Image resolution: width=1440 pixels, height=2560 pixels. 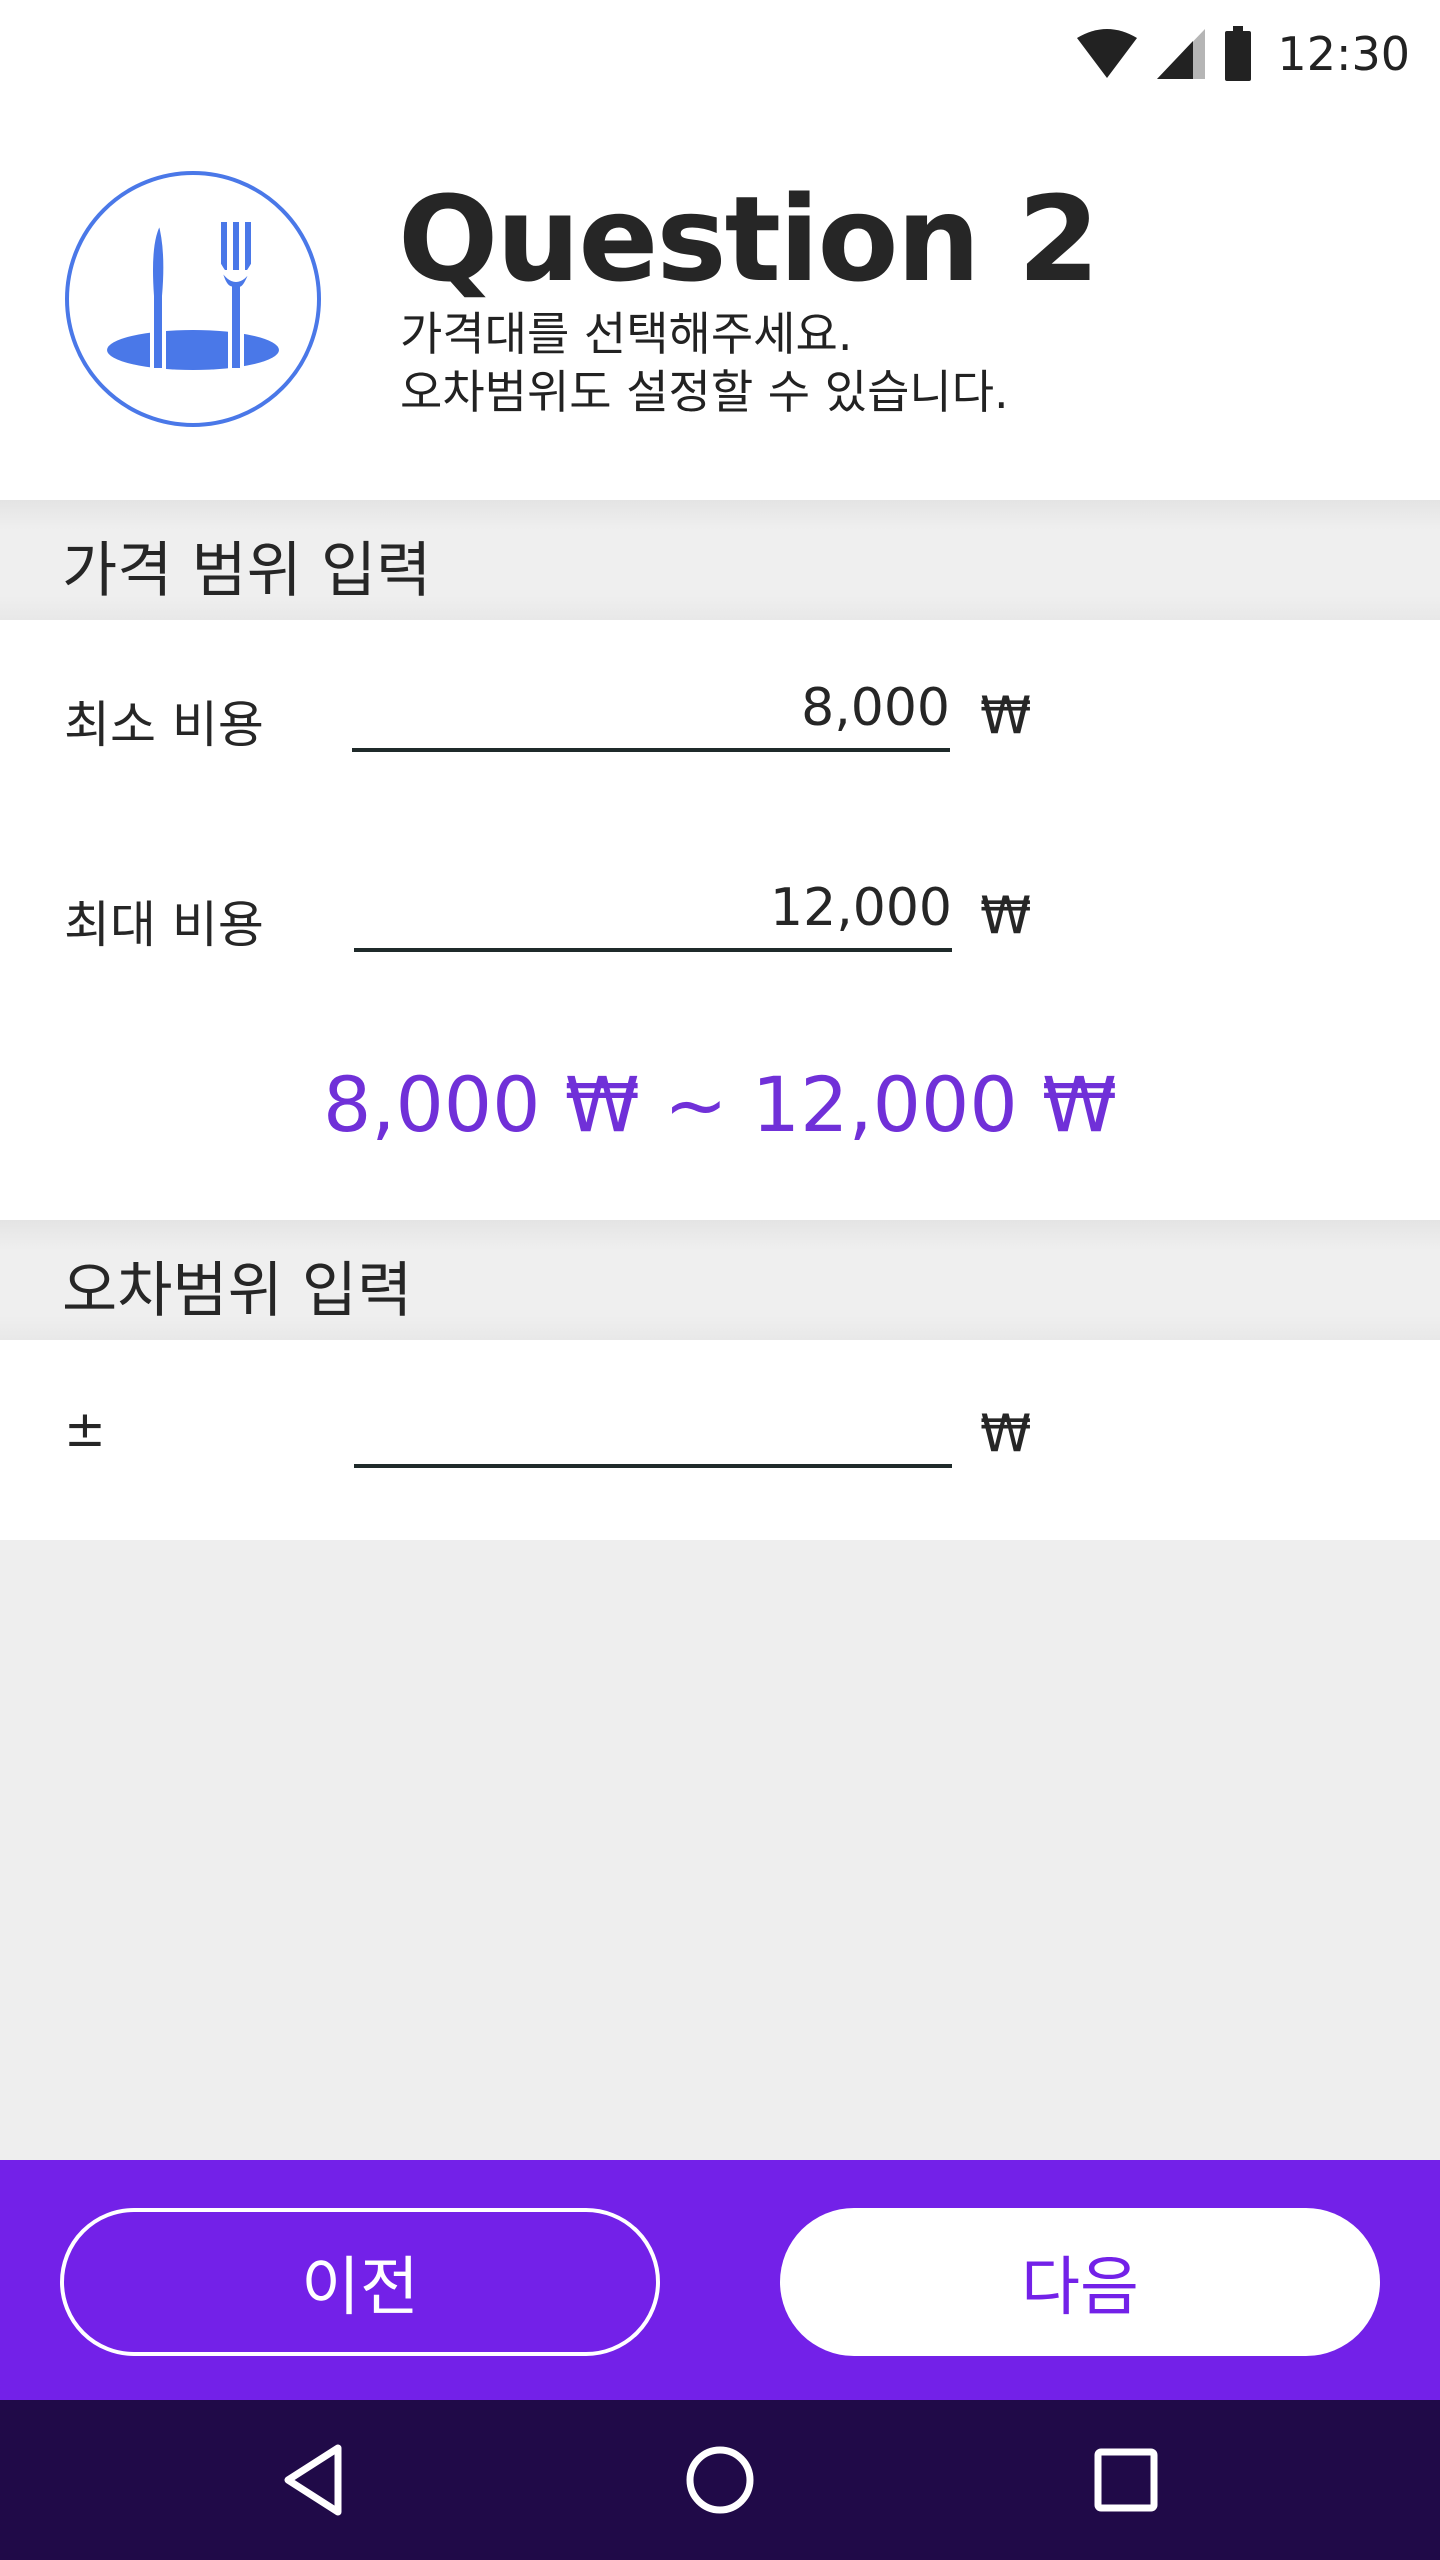 What do you see at coordinates (1006, 716) in the screenshot?
I see `min-cost-currency: ₩` at bounding box center [1006, 716].